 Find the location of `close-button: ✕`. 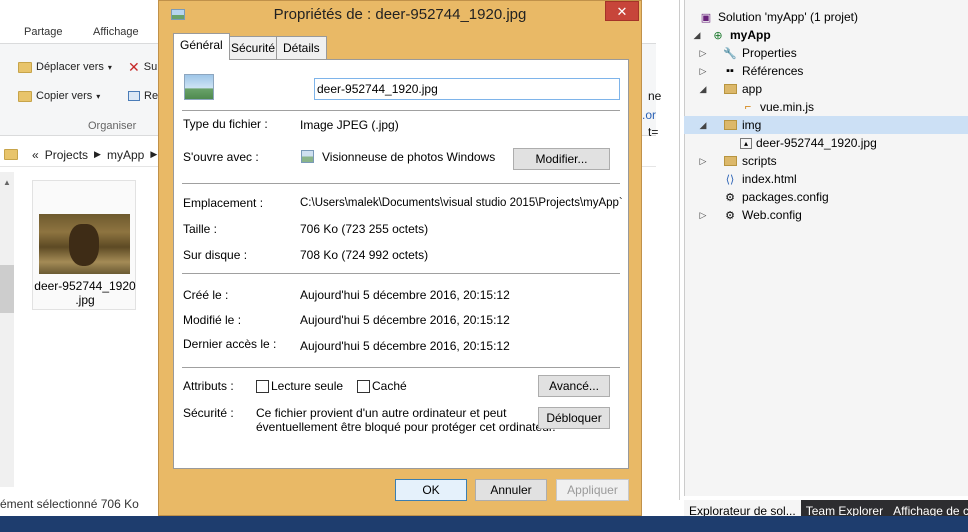

close-button: ✕ is located at coordinates (622, 11).